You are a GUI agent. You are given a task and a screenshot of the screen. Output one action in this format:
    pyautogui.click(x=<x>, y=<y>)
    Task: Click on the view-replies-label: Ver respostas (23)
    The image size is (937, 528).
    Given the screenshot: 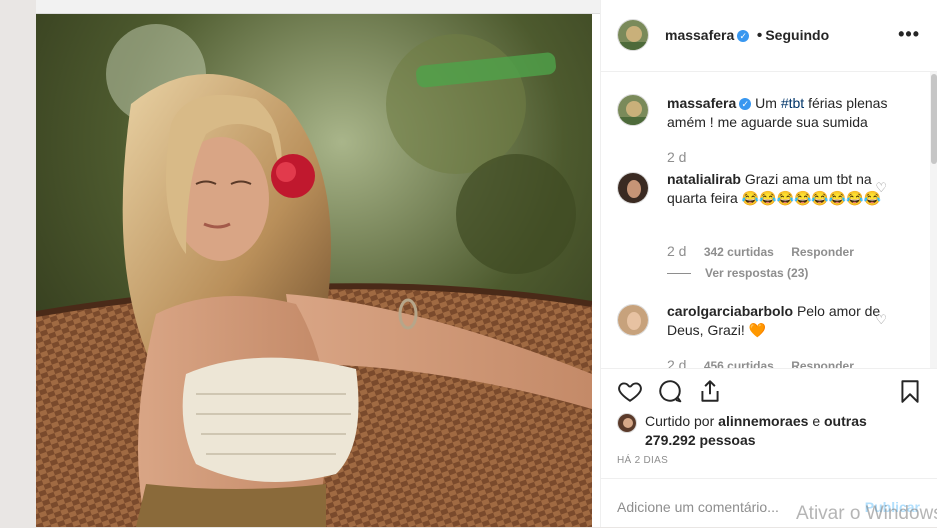 What is the action you would take?
    pyautogui.click(x=756, y=273)
    